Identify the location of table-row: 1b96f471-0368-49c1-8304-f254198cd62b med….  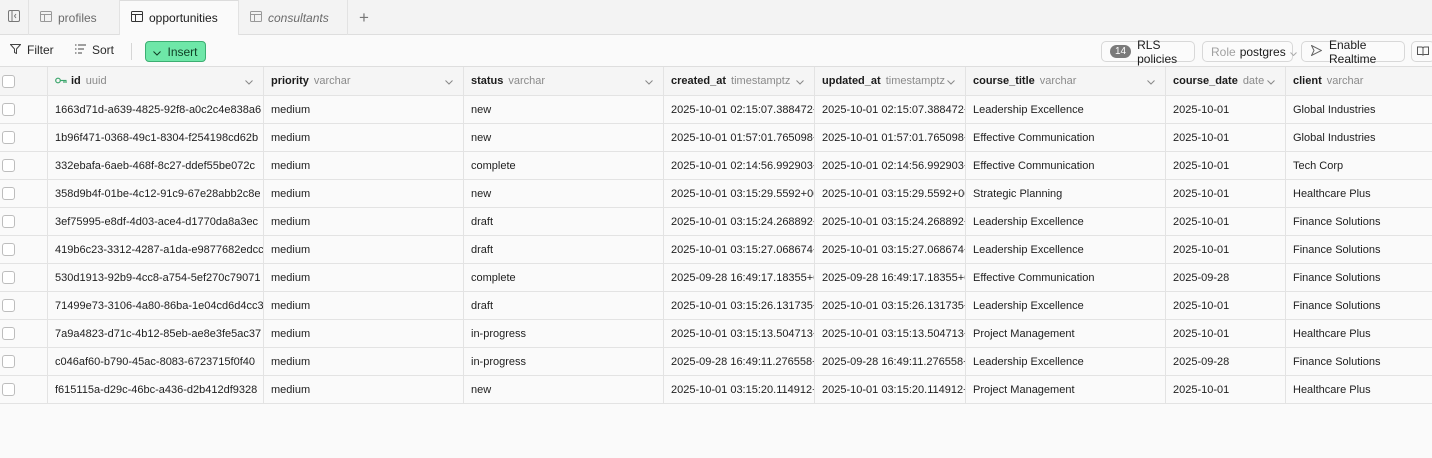
(716, 138).